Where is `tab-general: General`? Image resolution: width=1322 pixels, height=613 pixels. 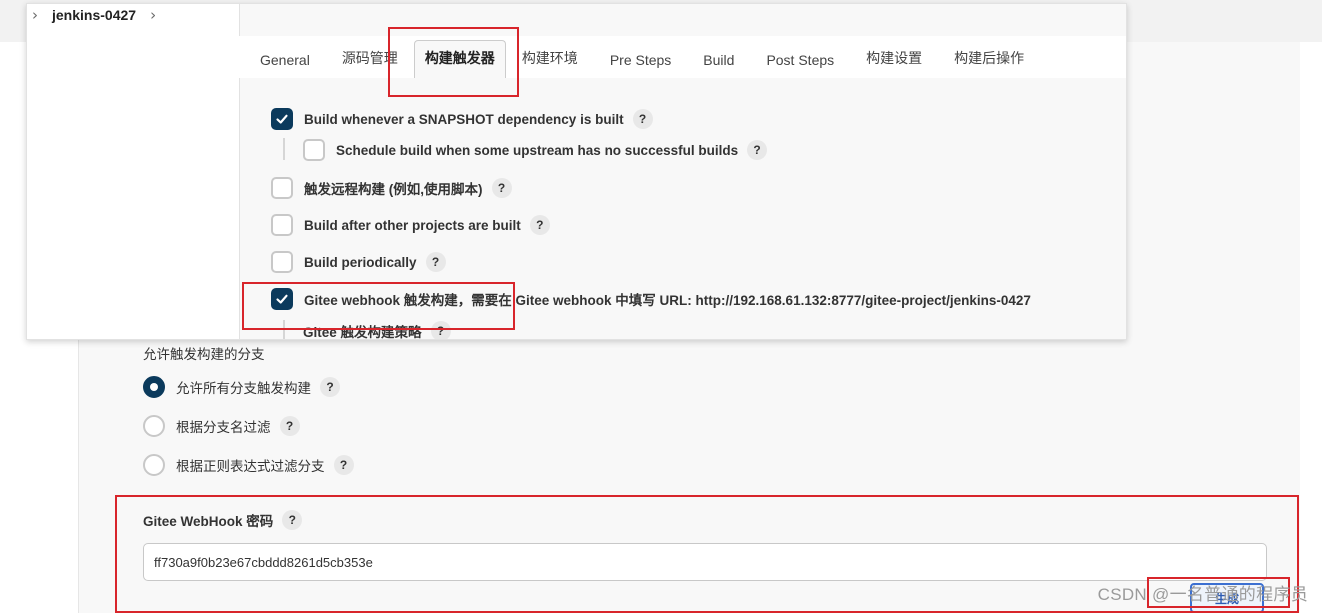 tab-general: General is located at coordinates (282, 59).